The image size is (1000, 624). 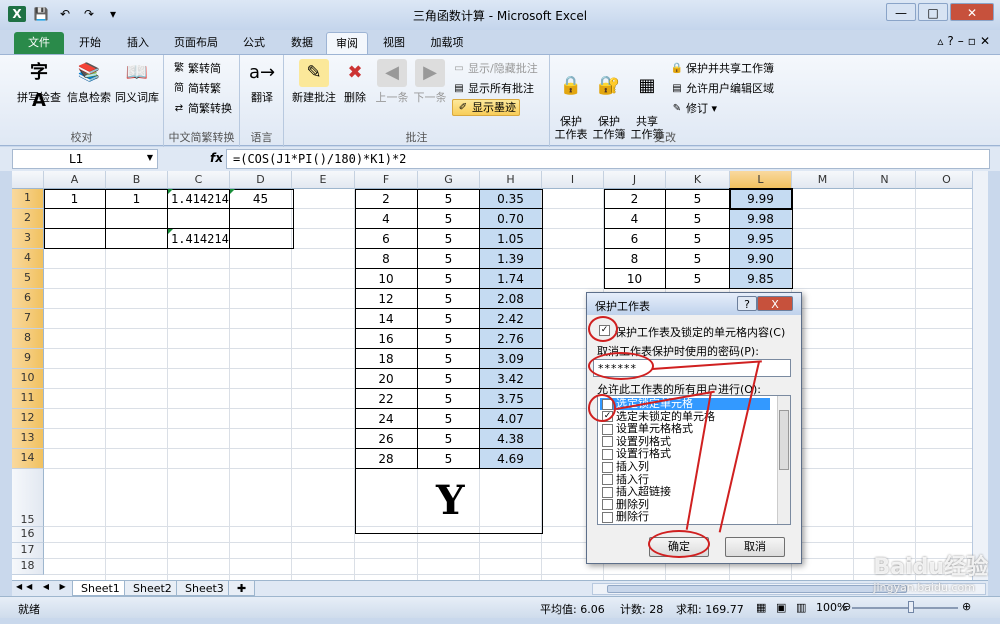 I want to click on cell: 20, so click(x=386, y=379).